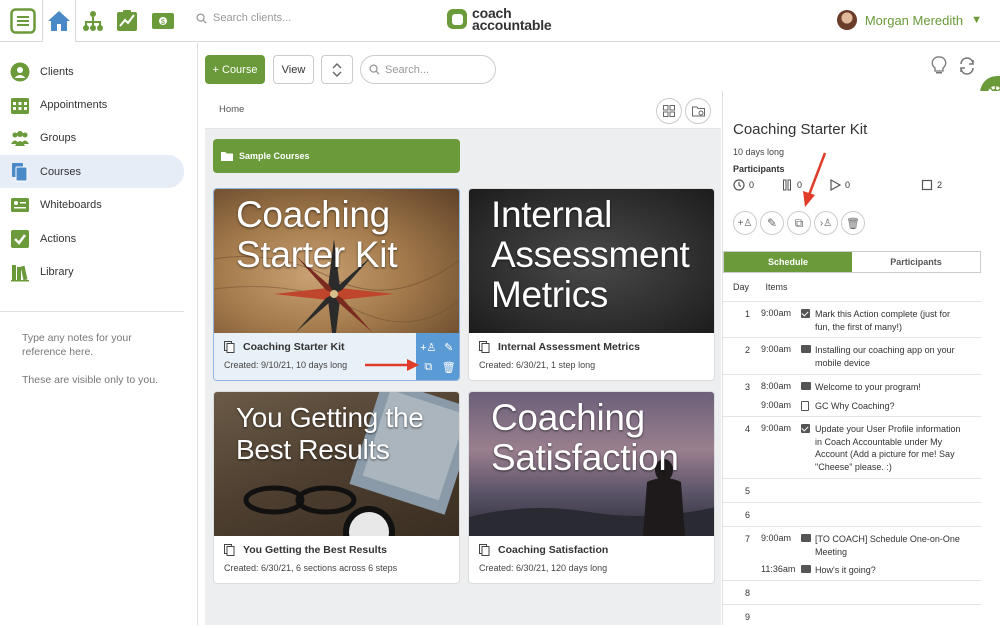 This screenshot has width=1000, height=628. Describe the element at coordinates (777, 287) in the screenshot. I see `col-items: Items` at that location.